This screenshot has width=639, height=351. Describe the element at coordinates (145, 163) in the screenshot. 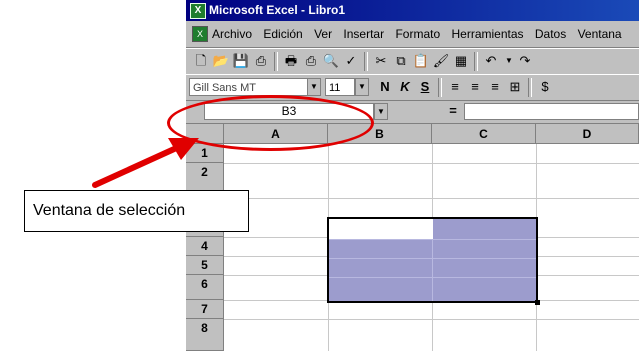

I see `annotation-arrow` at that location.